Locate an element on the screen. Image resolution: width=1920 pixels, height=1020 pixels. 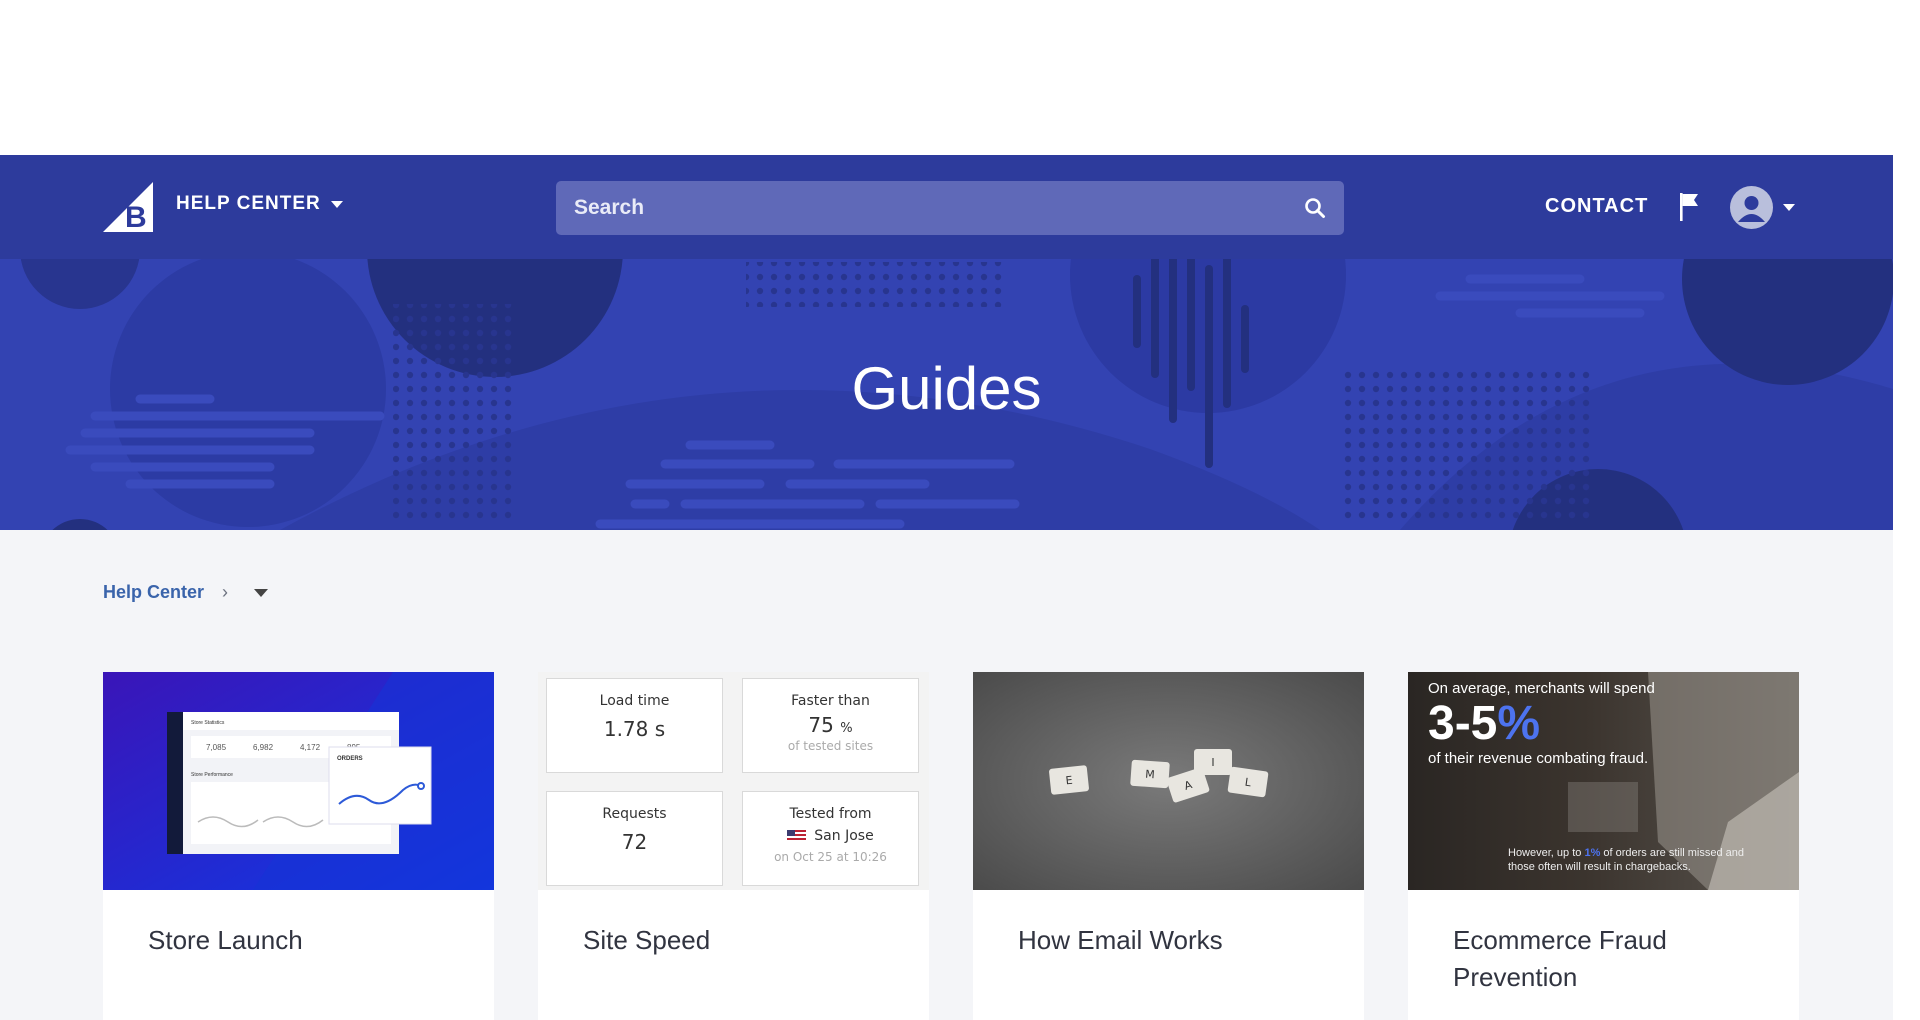
tested-location: San Jose is located at coordinates (830, 836).